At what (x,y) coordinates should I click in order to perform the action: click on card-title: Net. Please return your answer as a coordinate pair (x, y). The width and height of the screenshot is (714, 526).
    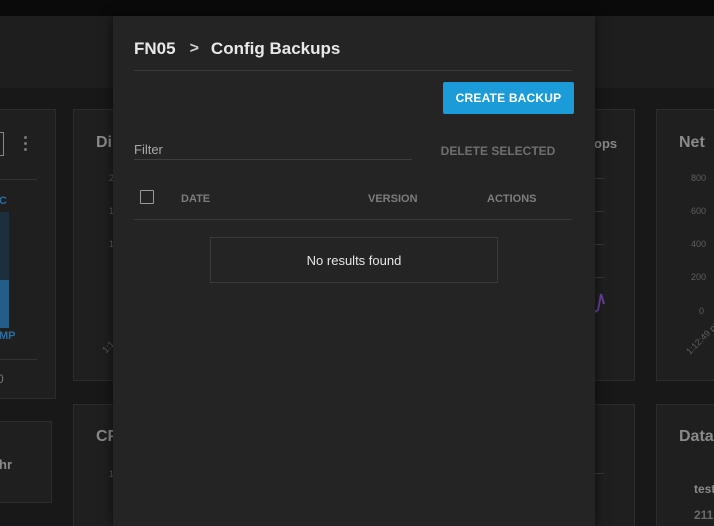
    Looking at the image, I should click on (692, 142).